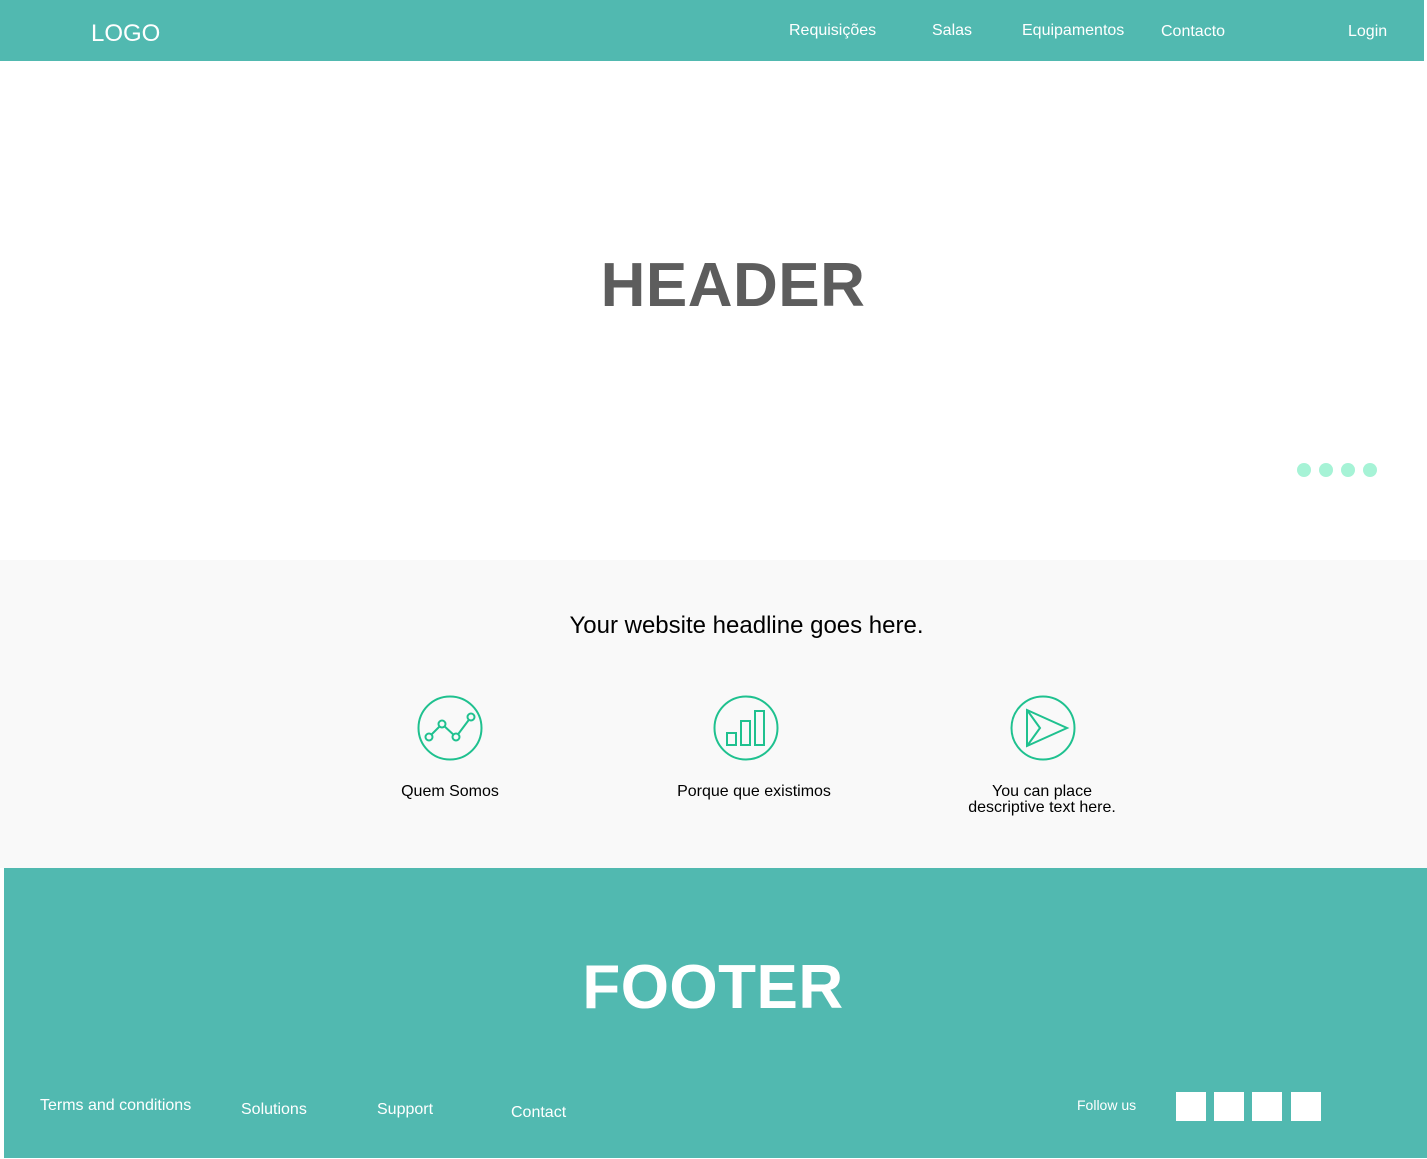 This screenshot has height=1159, width=1427. I want to click on nav-link-requisicoes: Requisições, so click(832, 31).